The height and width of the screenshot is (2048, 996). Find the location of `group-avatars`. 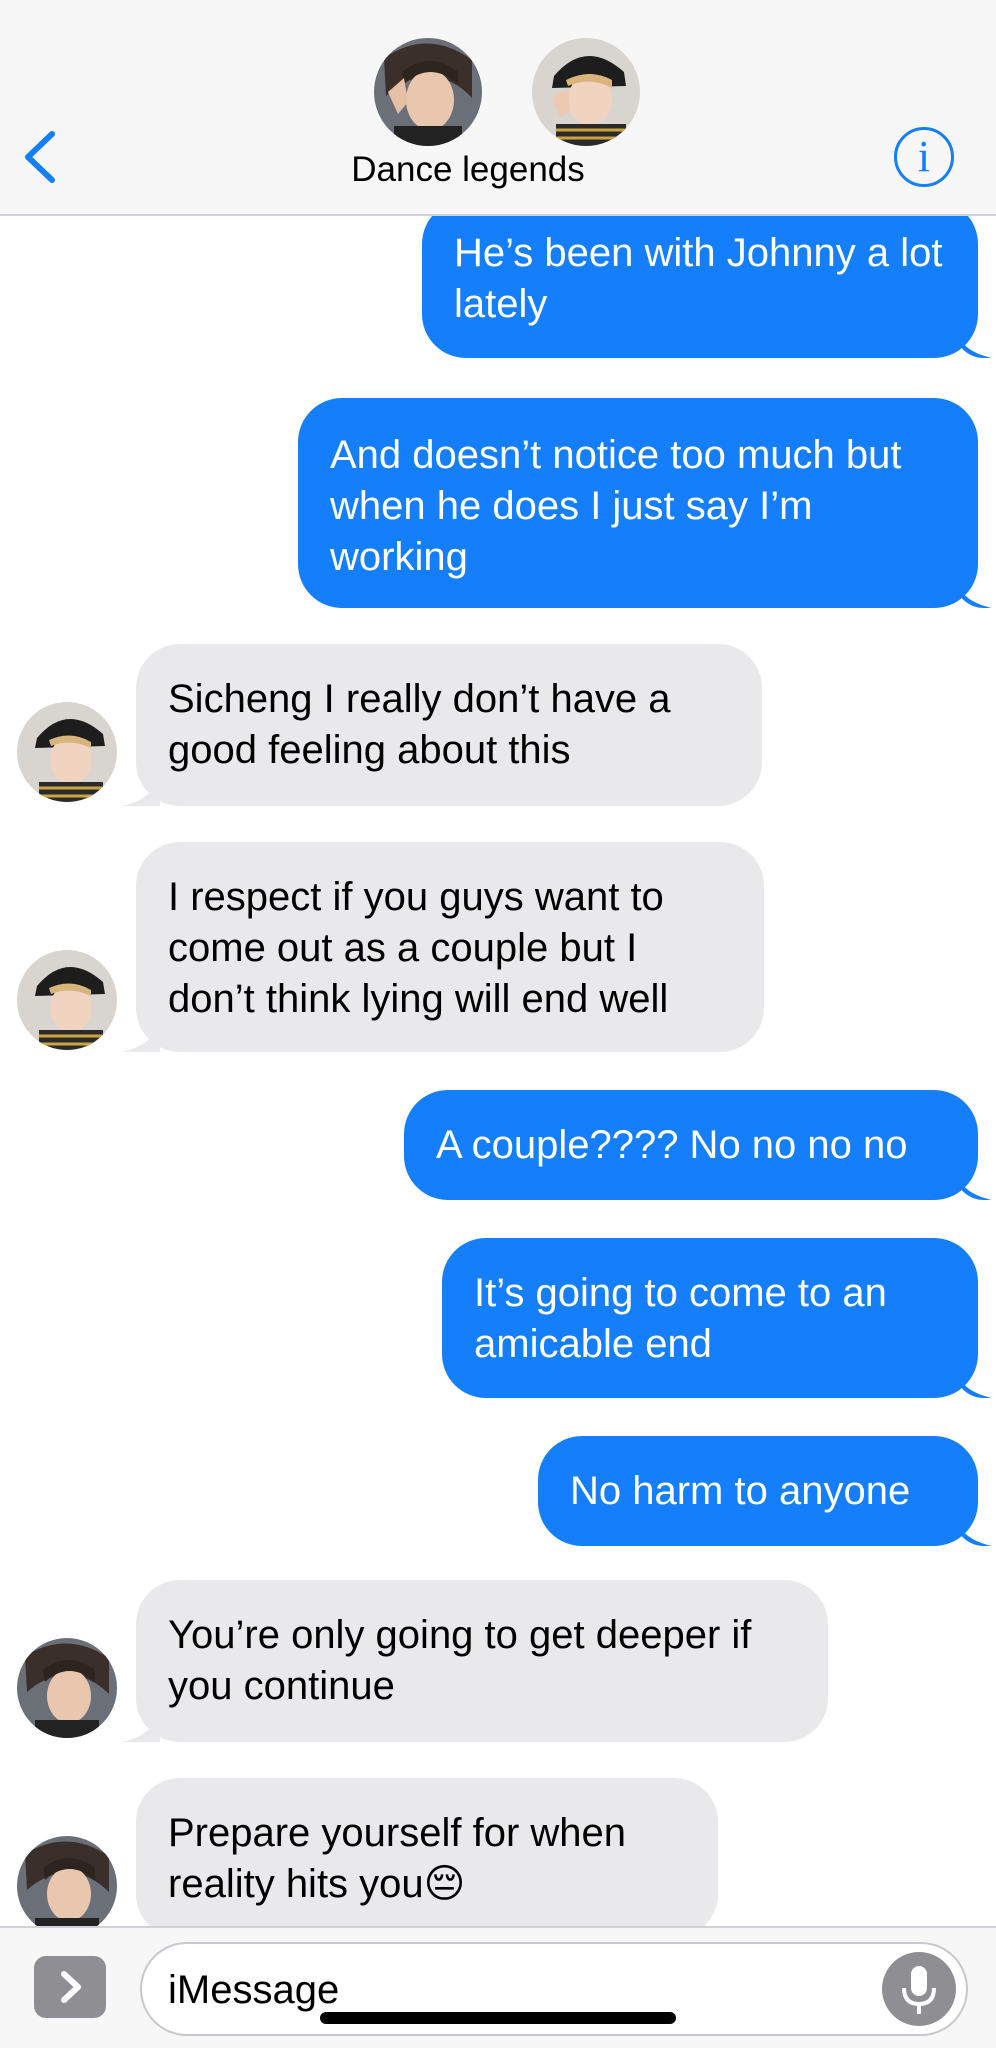

group-avatars is located at coordinates (507, 92).